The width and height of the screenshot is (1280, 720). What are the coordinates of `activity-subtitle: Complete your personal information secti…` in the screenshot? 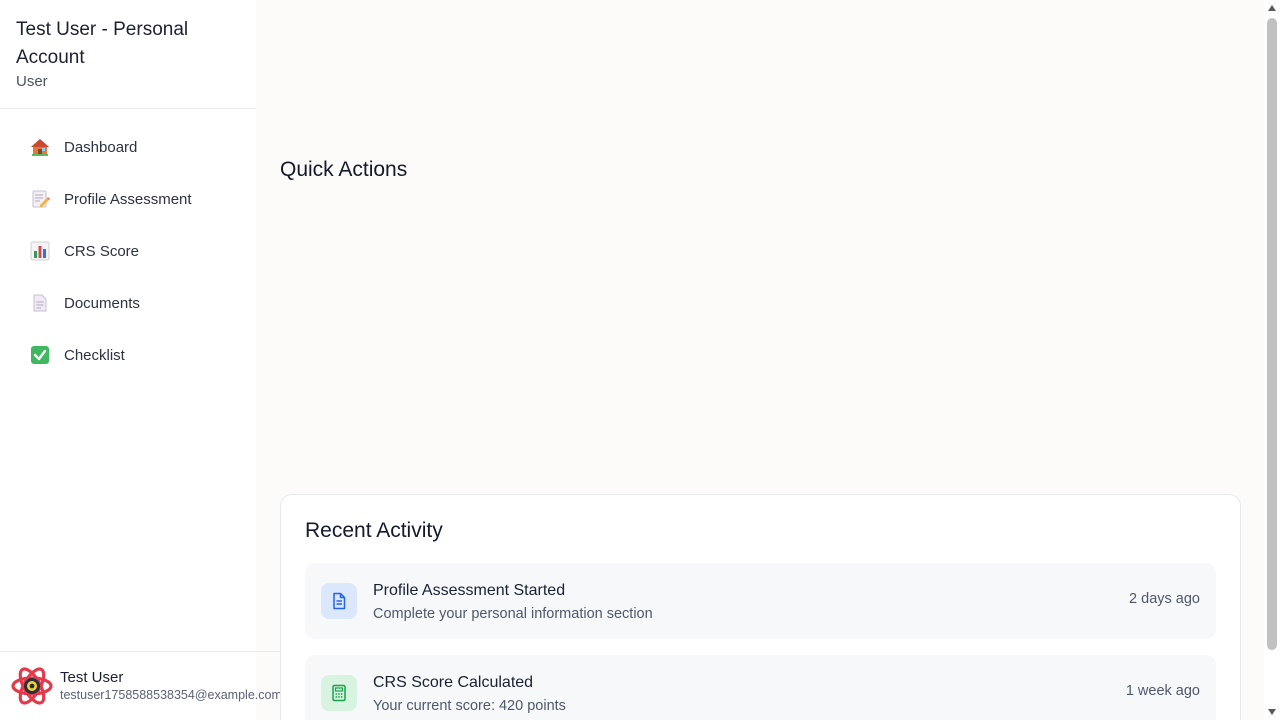 It's located at (513, 614).